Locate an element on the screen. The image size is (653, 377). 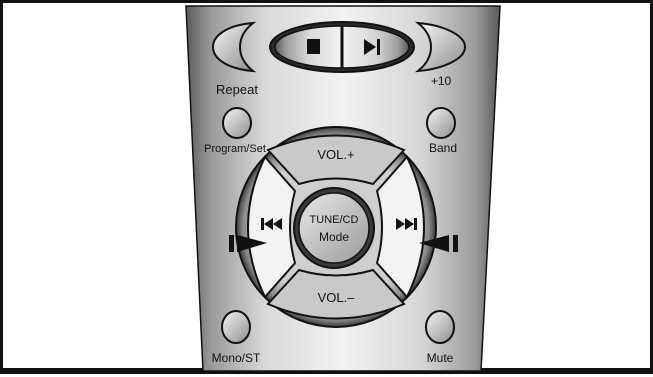
tune-cd-mode-button is located at coordinates (334, 228).